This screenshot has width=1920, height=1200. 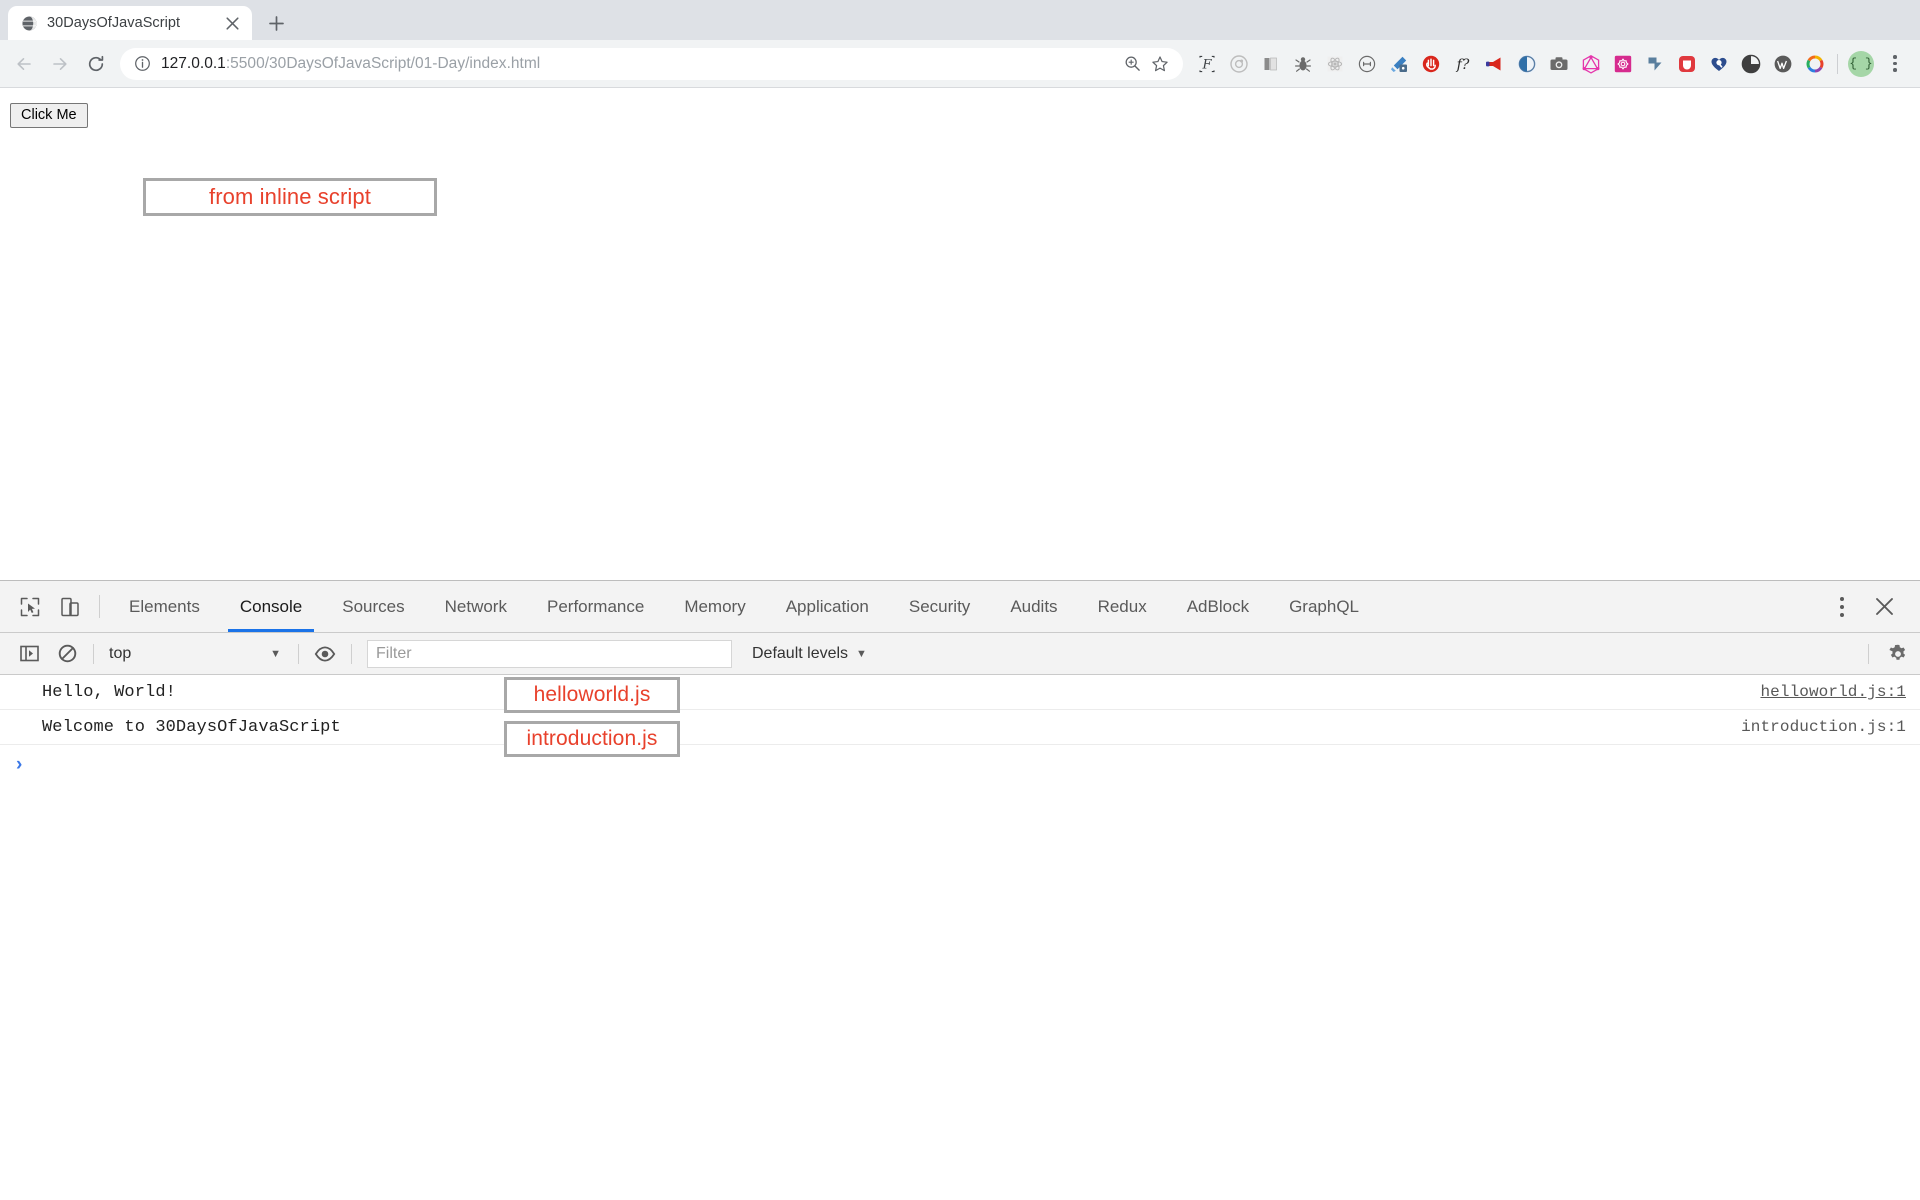 I want to click on gear-icon, so click(x=1898, y=654).